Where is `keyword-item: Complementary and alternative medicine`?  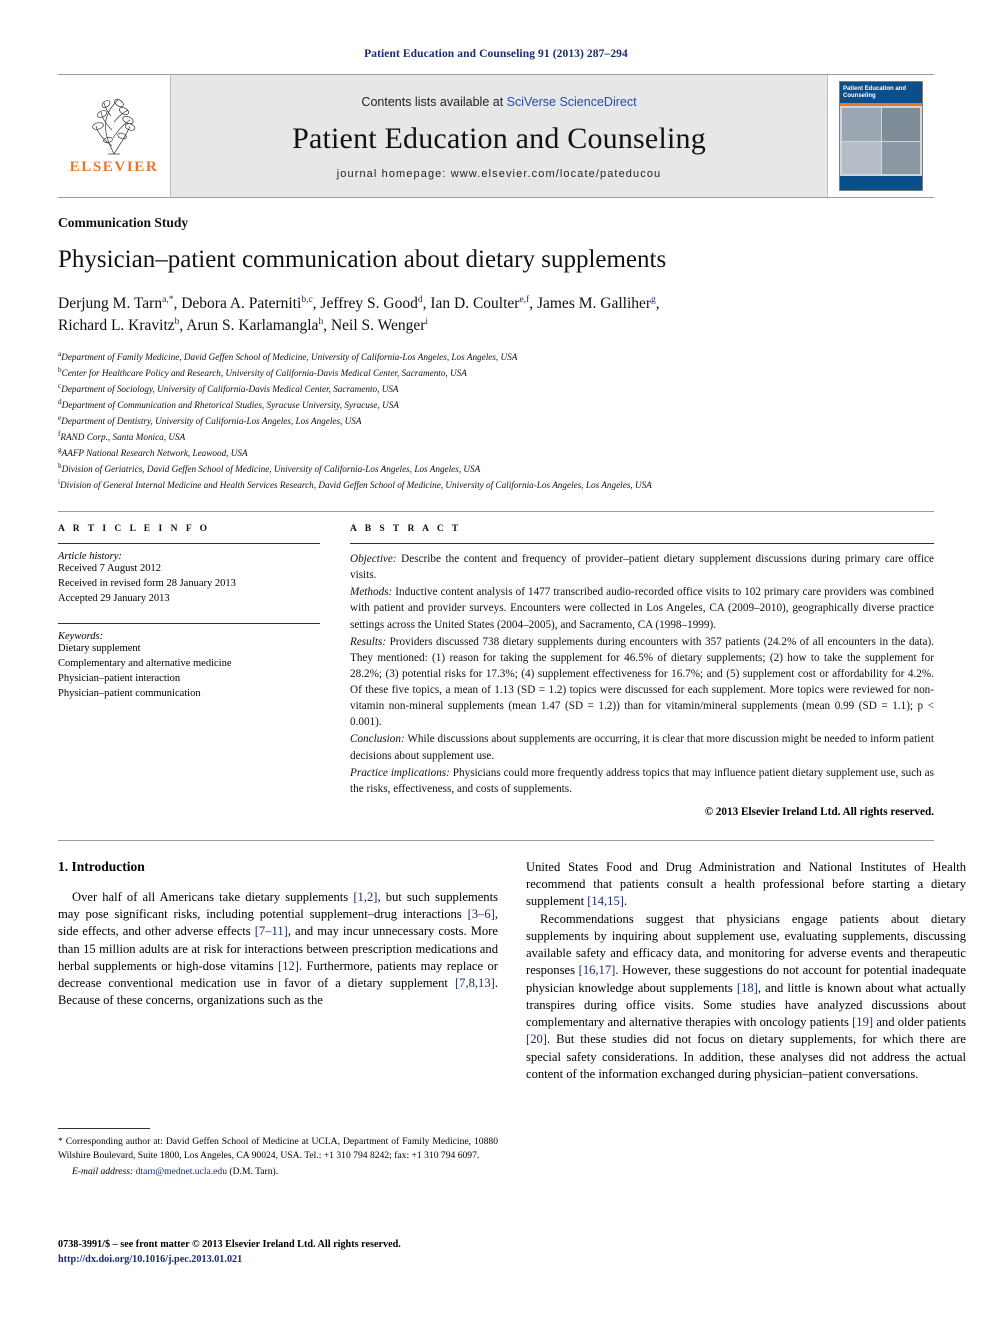 keyword-item: Complementary and alternative medicine is located at coordinates (145, 663).